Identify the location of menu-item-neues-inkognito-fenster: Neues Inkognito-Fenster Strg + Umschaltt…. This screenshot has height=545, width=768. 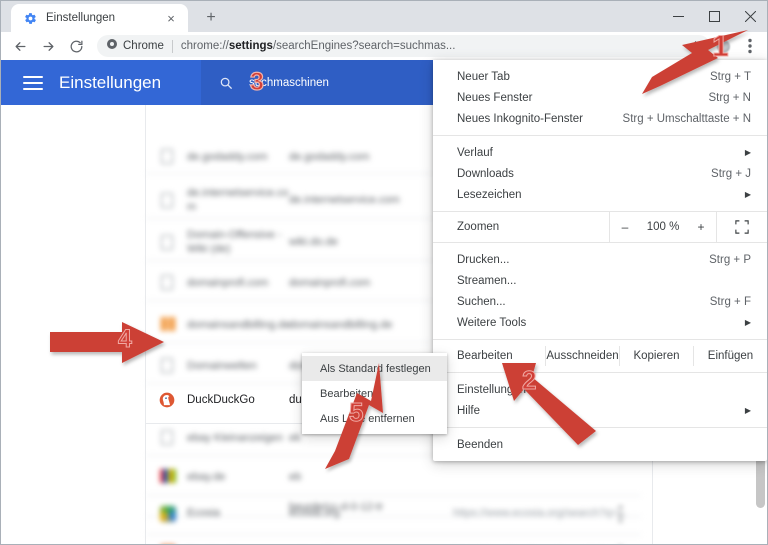
(600, 118).